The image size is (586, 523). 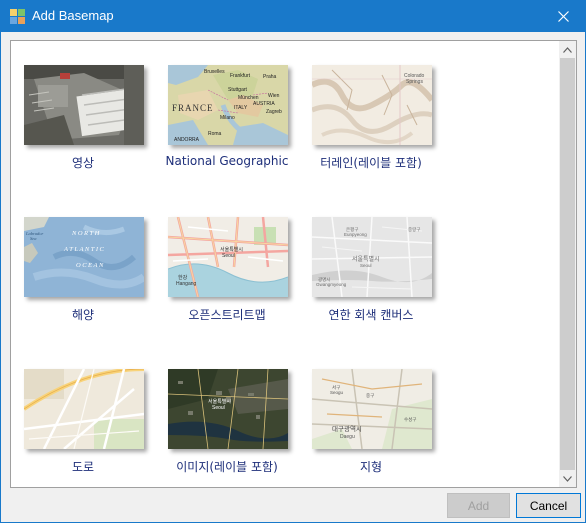 I want to click on svg-text: Praha, so click(x=270, y=77).